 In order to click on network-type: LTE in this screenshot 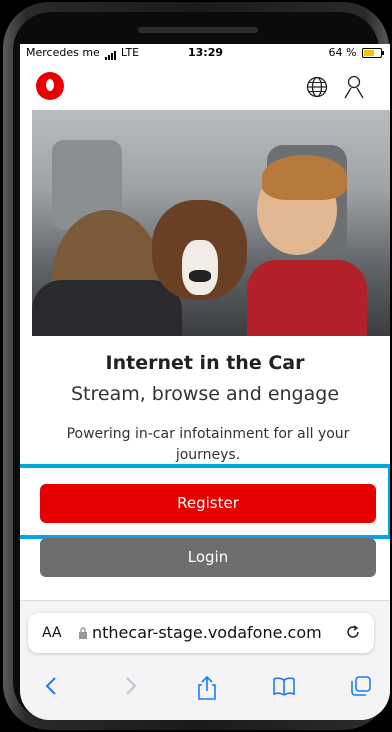, I will do `click(130, 52)`.